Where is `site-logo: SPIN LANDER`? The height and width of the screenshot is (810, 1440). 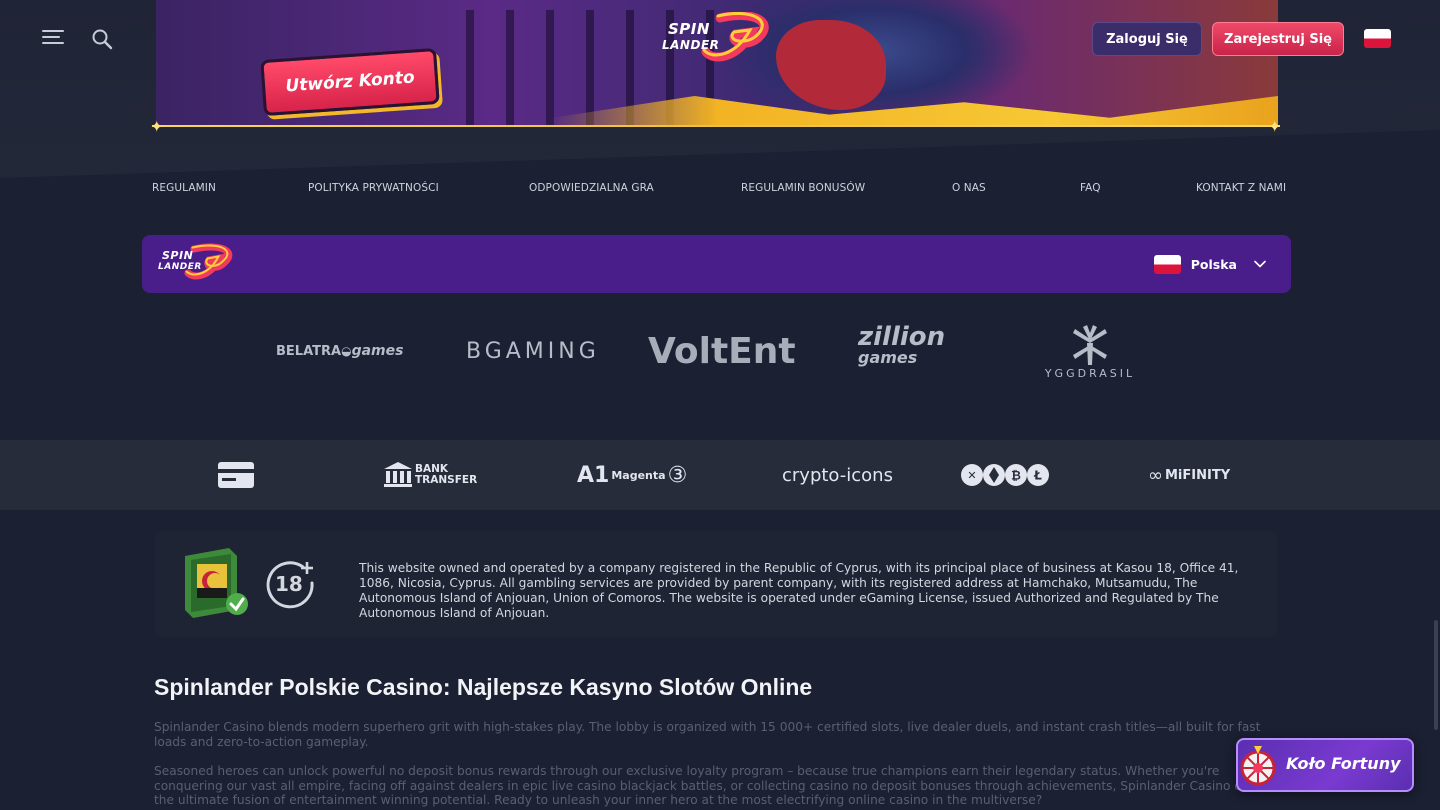
site-logo: SPIN LANDER is located at coordinates (716, 39).